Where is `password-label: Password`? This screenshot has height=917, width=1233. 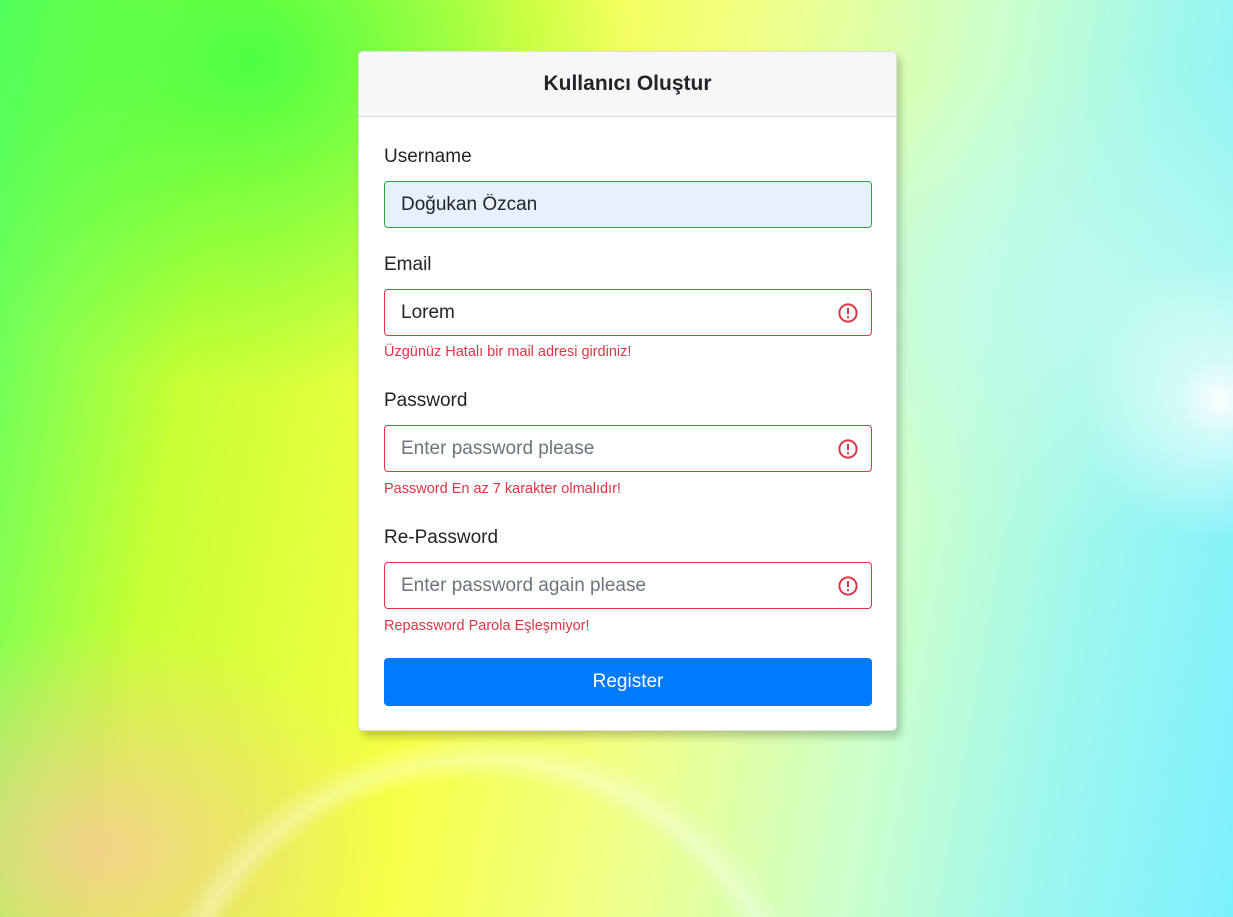
password-label: Password is located at coordinates (426, 400).